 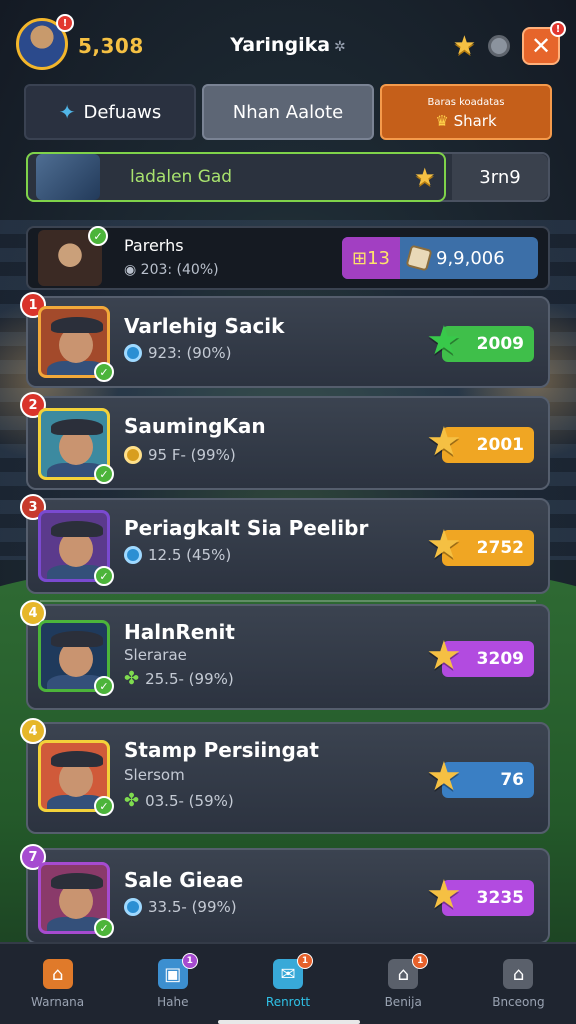 I want to click on player-name: Sale Gieae, so click(x=184, y=880).